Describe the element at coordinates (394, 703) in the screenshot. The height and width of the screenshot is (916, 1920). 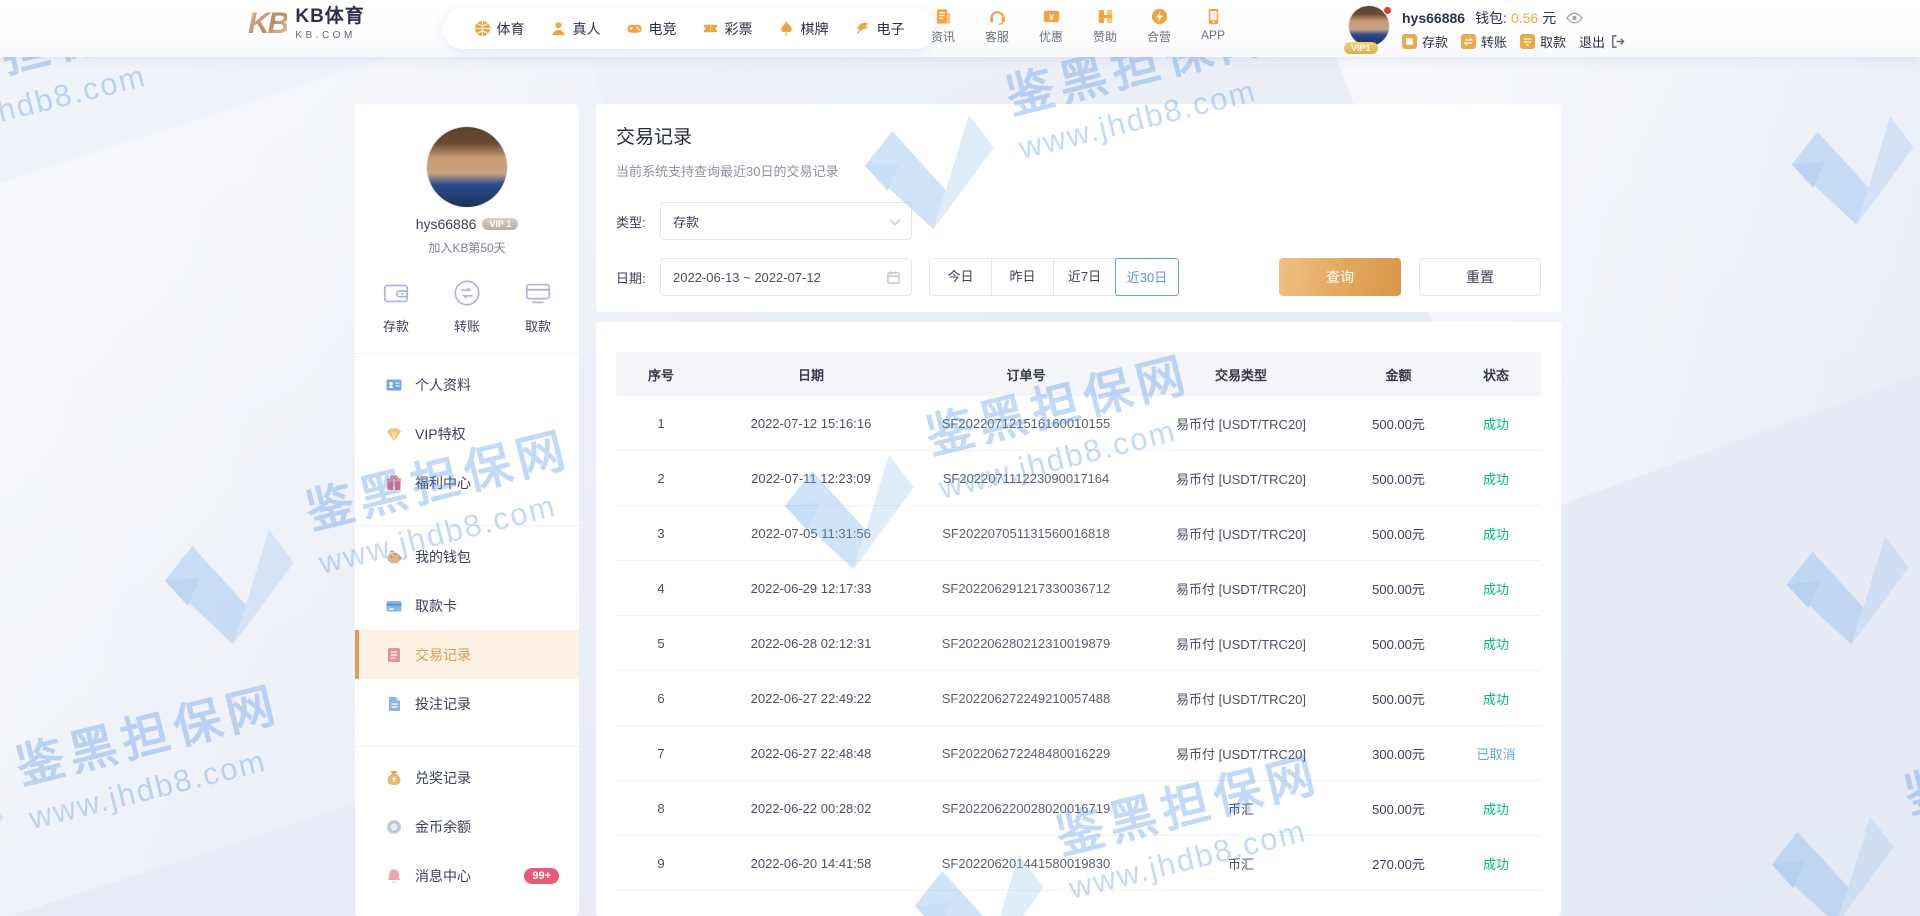
I see `bet-record-icon` at that location.